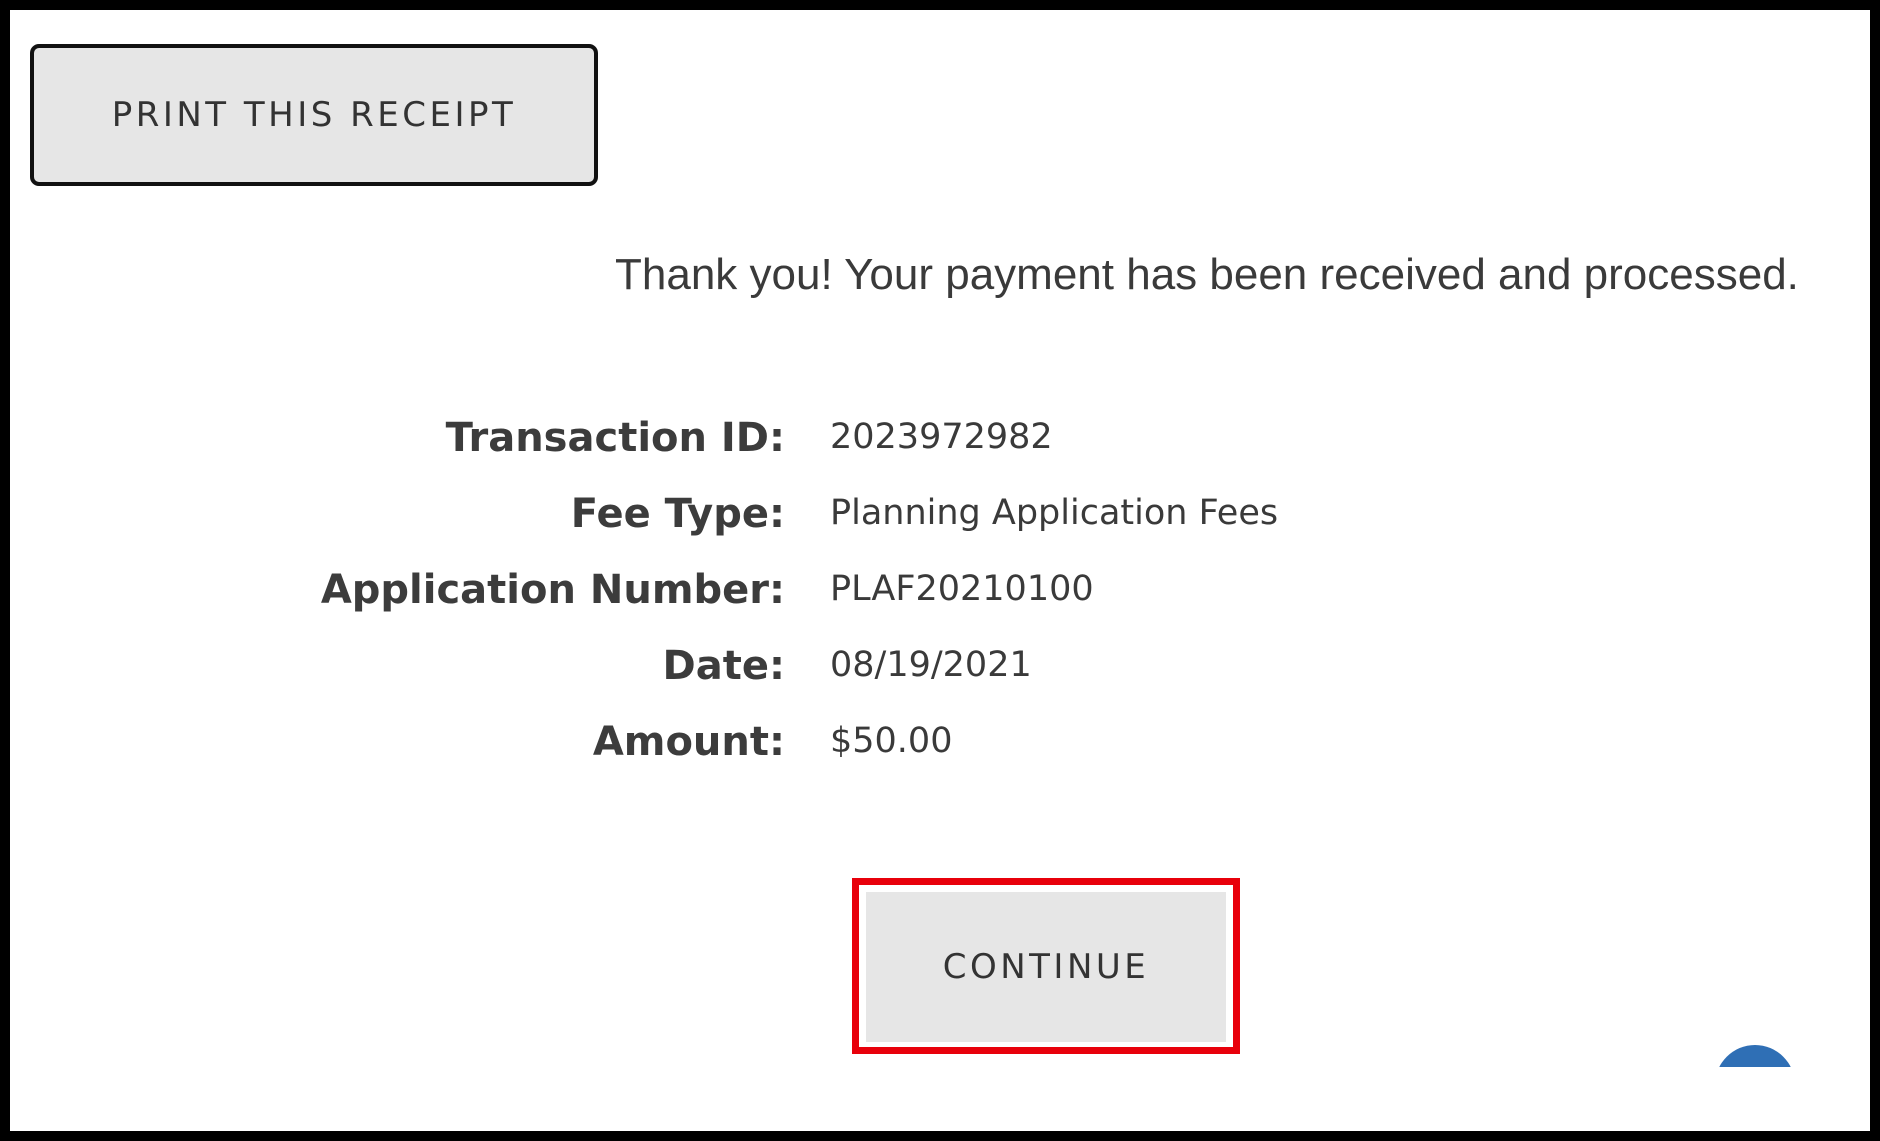  I want to click on receipt-label: Fee Type:, so click(677, 514).